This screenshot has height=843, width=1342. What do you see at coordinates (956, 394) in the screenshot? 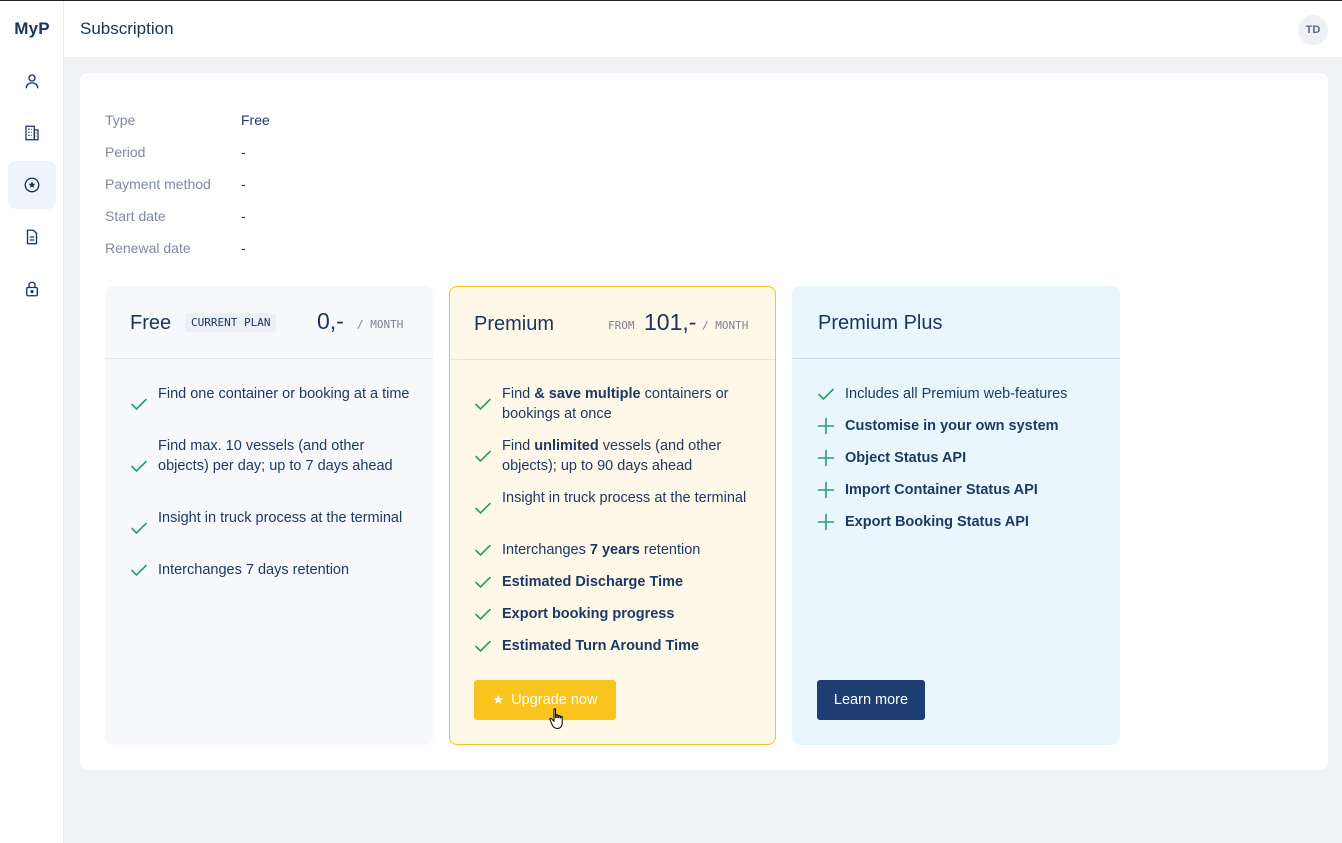
I see `feature-text: Includes all Premium web-features` at bounding box center [956, 394].